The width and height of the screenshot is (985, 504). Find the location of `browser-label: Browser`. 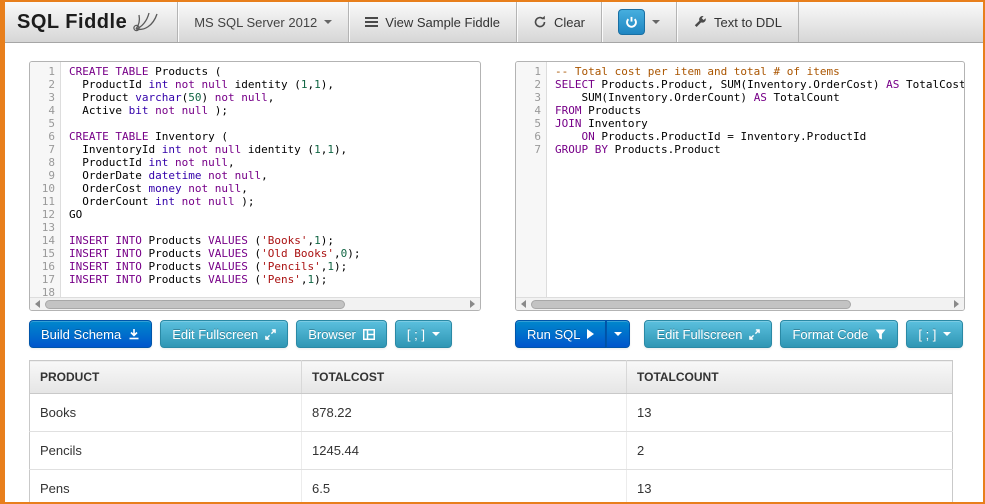

browser-label: Browser is located at coordinates (332, 334).